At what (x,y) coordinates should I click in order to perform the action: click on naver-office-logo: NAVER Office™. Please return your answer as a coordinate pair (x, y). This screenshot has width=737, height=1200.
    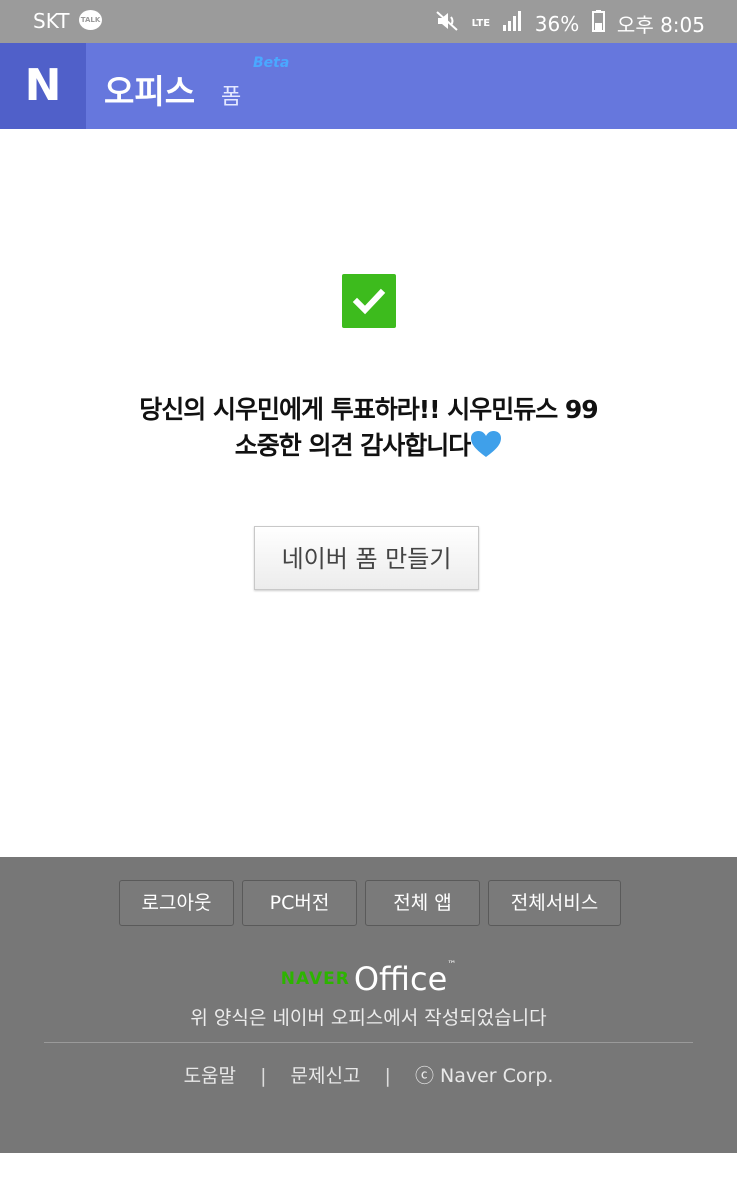
    Looking at the image, I should click on (368, 979).